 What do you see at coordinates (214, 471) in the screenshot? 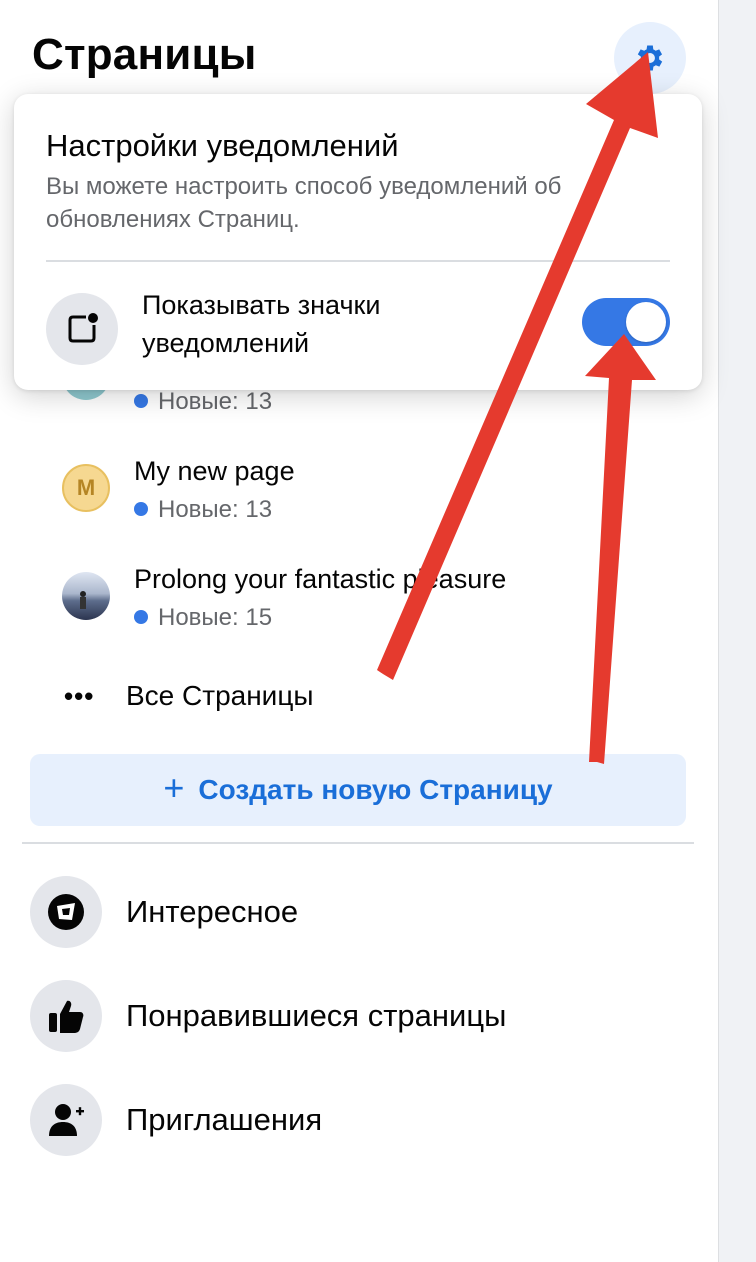
I see `page-name: My new page` at bounding box center [214, 471].